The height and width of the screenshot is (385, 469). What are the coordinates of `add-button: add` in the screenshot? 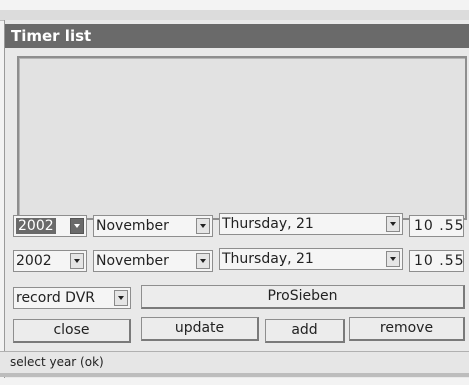 It's located at (305, 331).